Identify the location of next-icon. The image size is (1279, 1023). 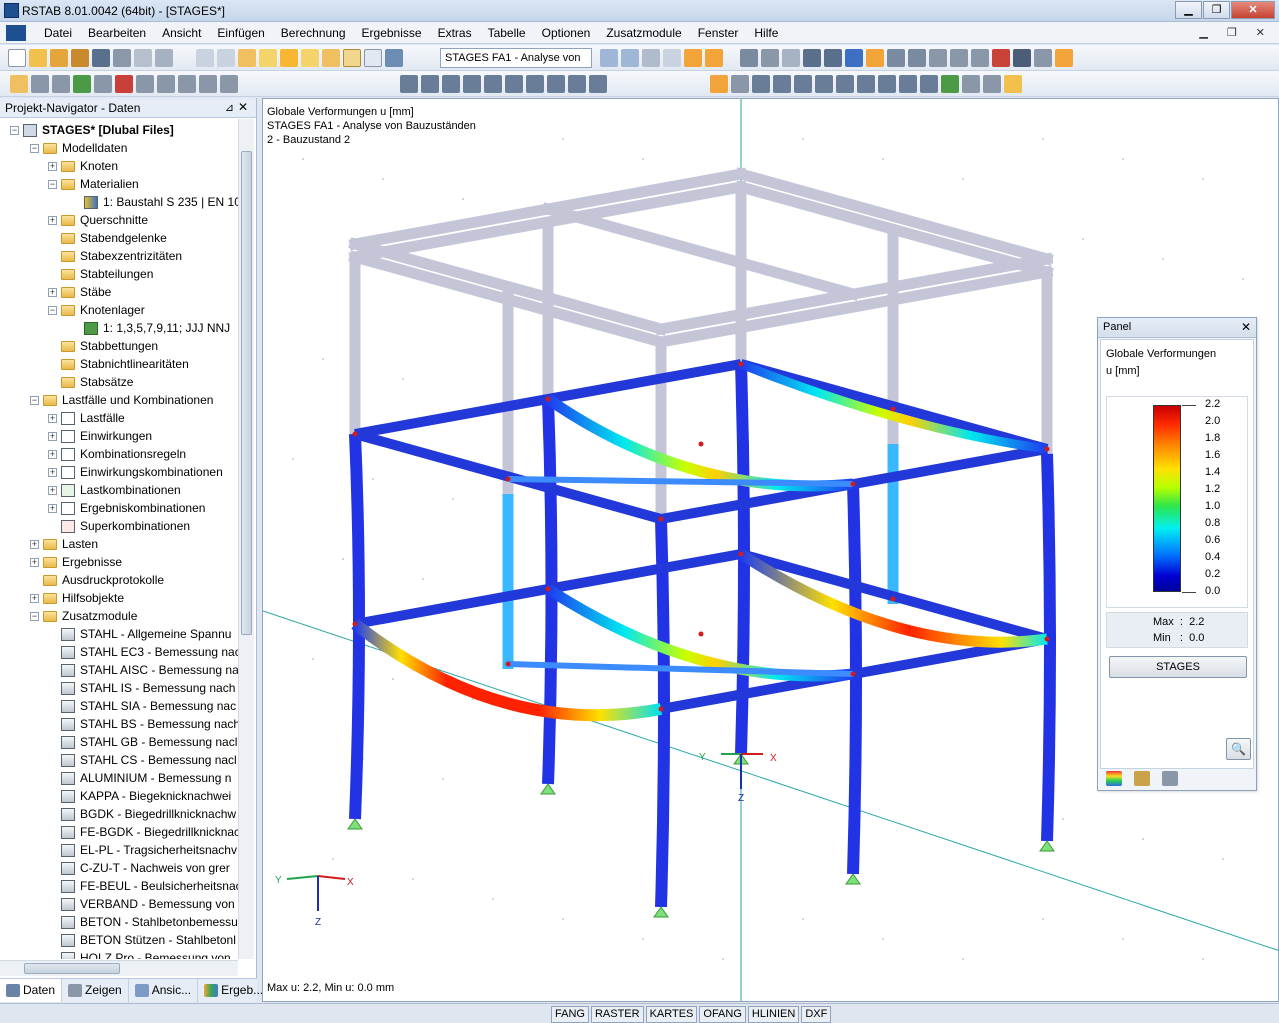
(630, 58).